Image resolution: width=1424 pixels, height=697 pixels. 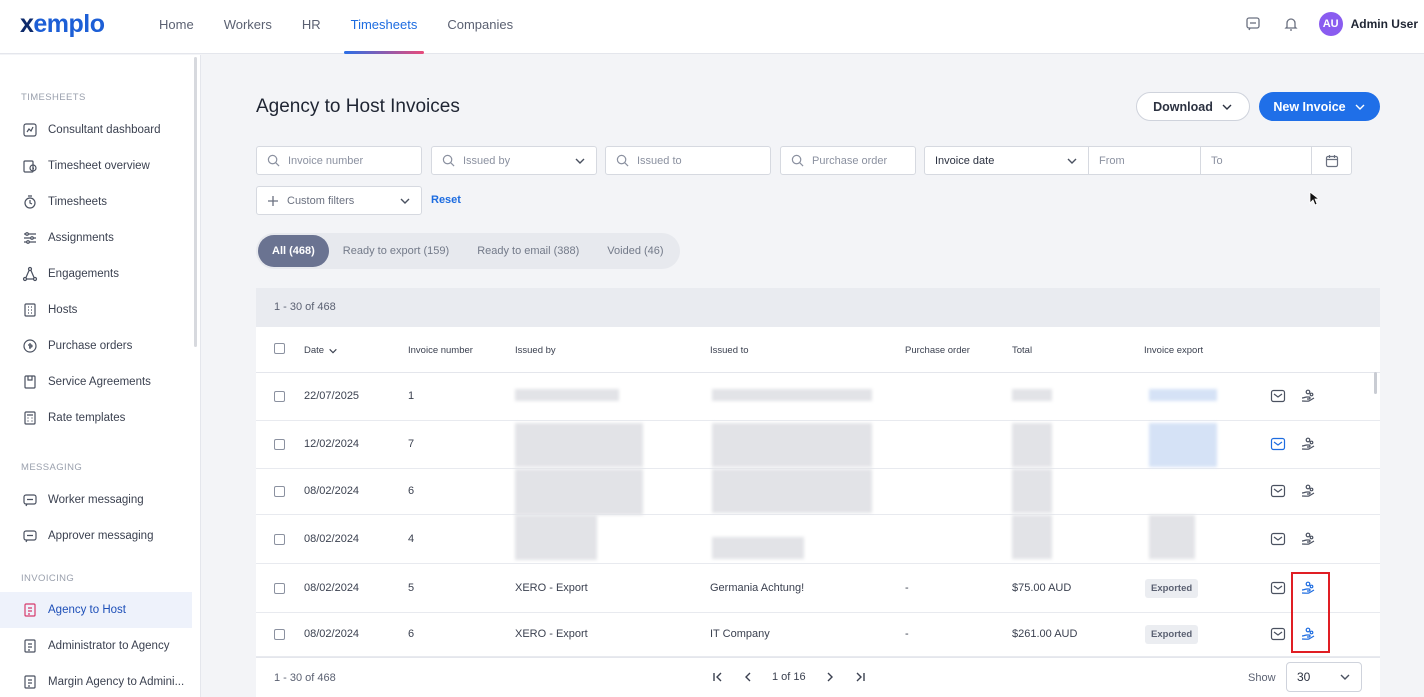 I want to click on show-label: Show, so click(x=1262, y=678).